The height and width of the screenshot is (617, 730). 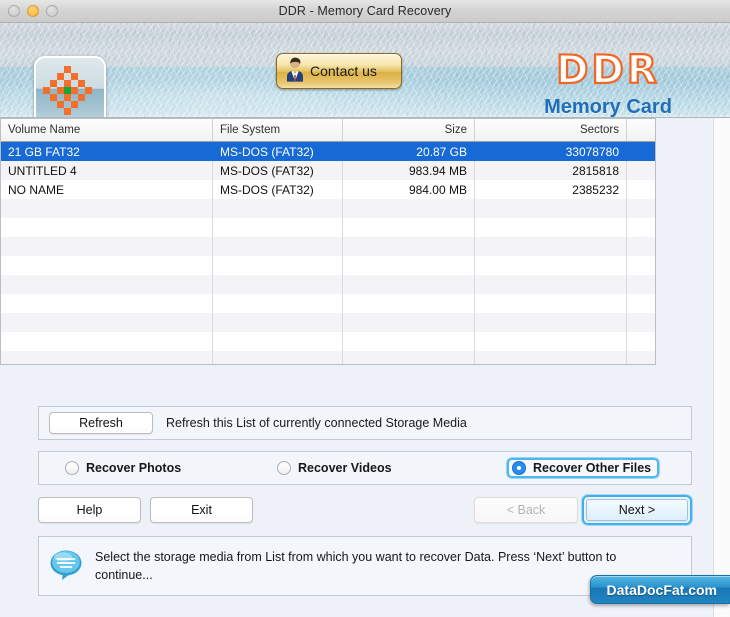 What do you see at coordinates (343, 71) in the screenshot?
I see `contact-us-label: Contact us` at bounding box center [343, 71].